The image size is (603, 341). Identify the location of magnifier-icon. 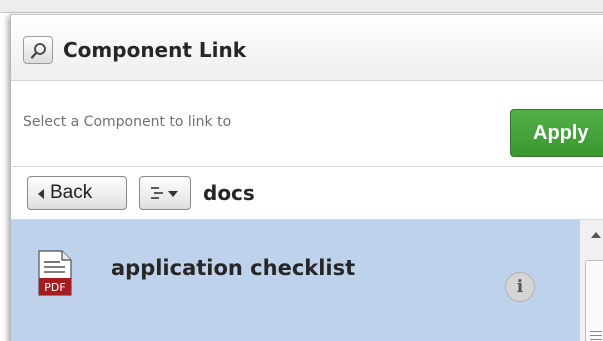
(38, 51).